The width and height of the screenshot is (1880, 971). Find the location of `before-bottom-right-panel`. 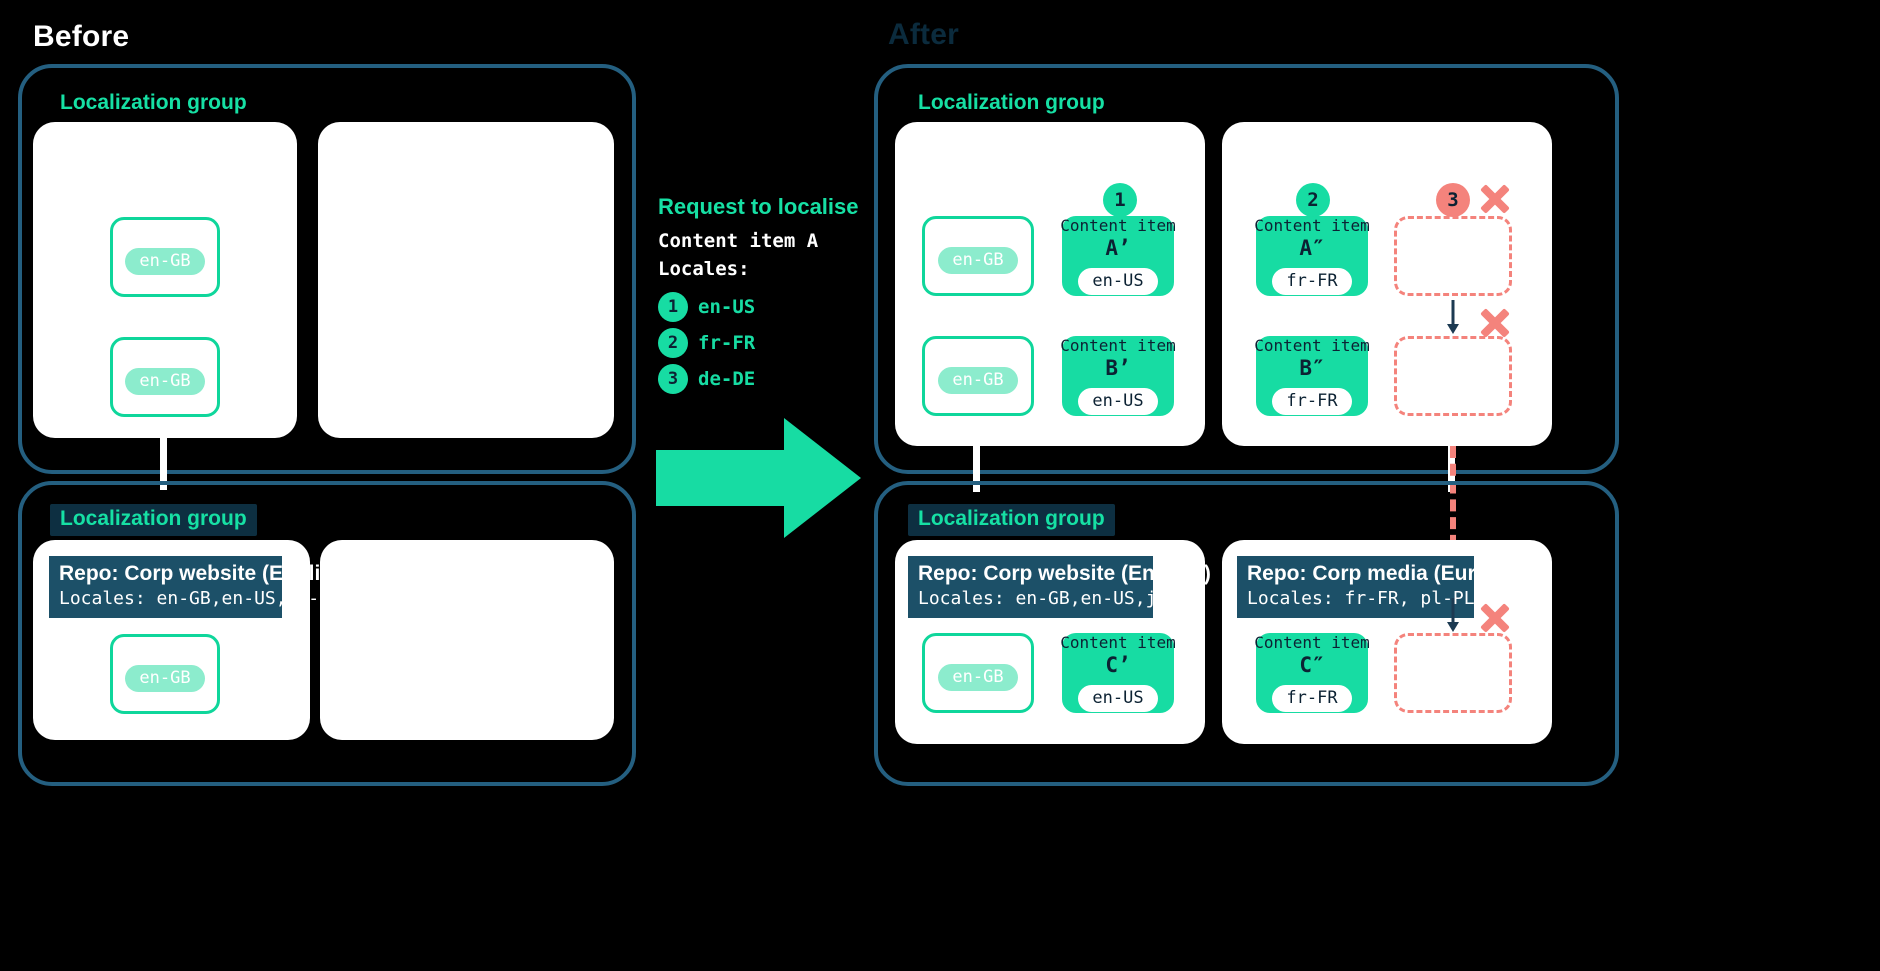

before-bottom-right-panel is located at coordinates (467, 640).